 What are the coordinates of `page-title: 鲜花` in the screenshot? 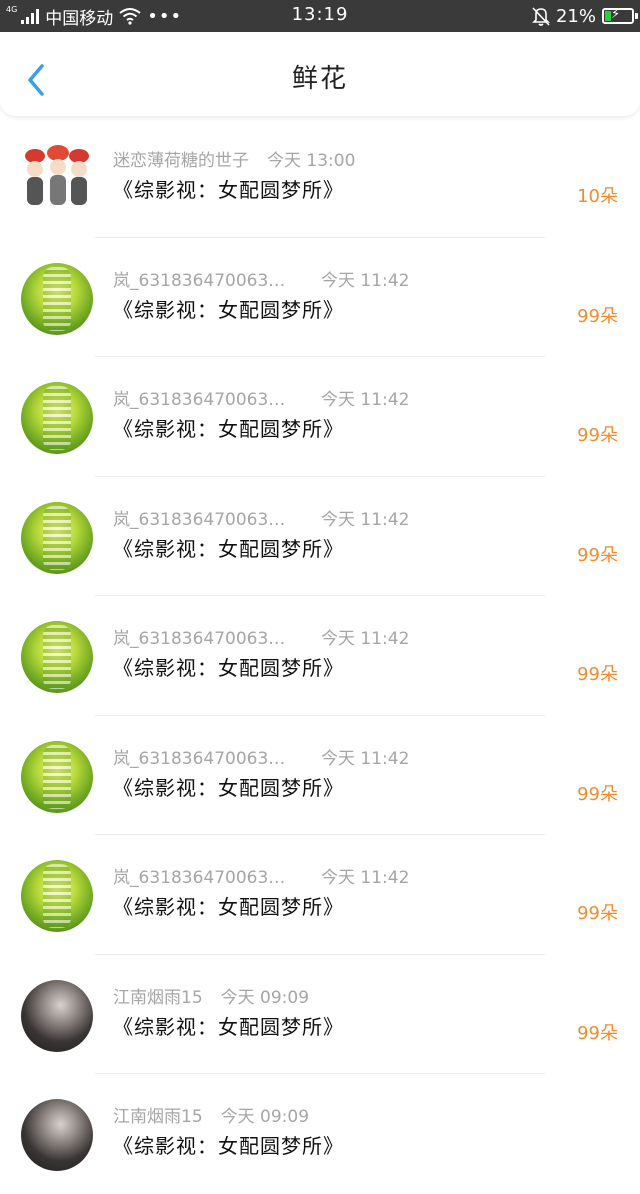 It's located at (319, 79).